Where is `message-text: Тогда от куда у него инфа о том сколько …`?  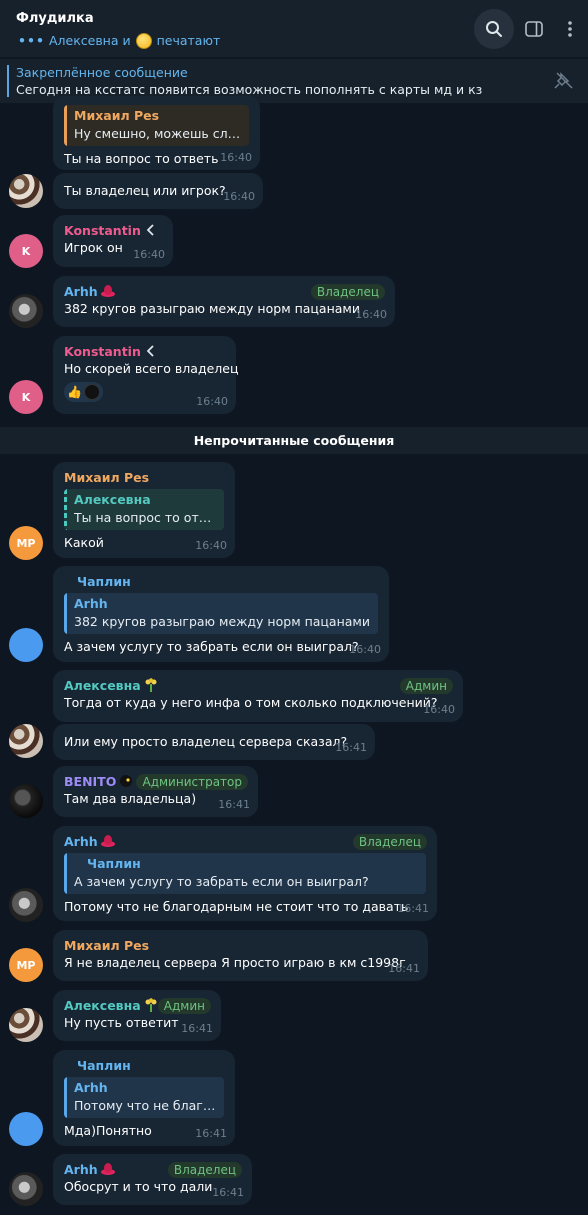
message-text: Тогда от куда у него инфа о том сколько … is located at coordinates (251, 702).